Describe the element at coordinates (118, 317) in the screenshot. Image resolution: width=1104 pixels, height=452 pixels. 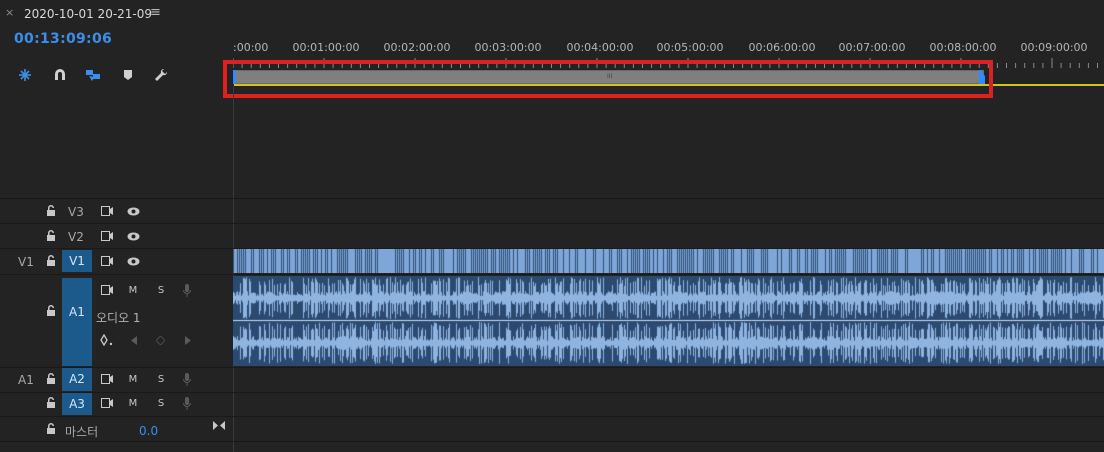
I see `audio-track-label: 오디오 1` at that location.